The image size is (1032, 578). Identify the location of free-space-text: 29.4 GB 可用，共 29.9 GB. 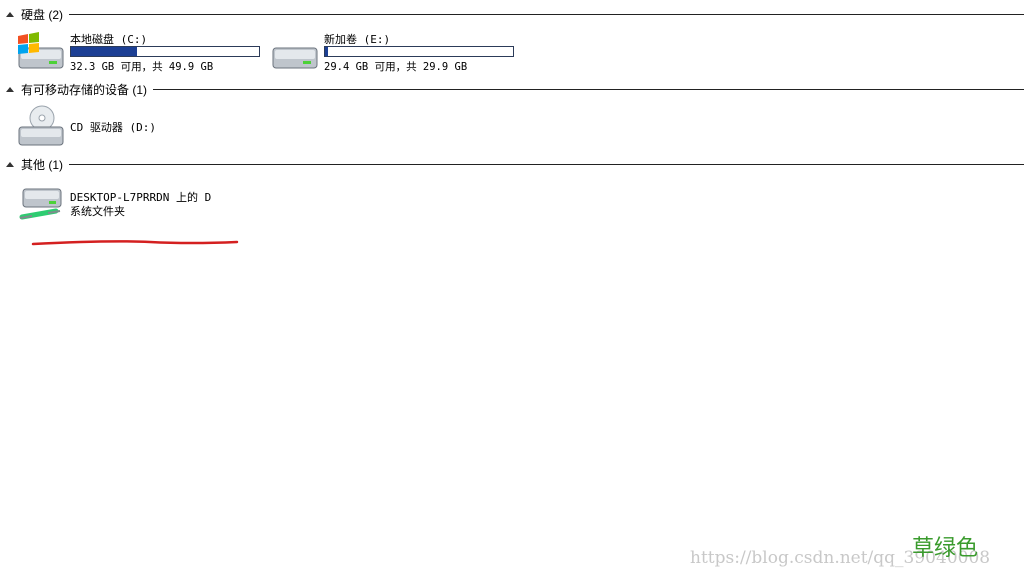
(396, 67).